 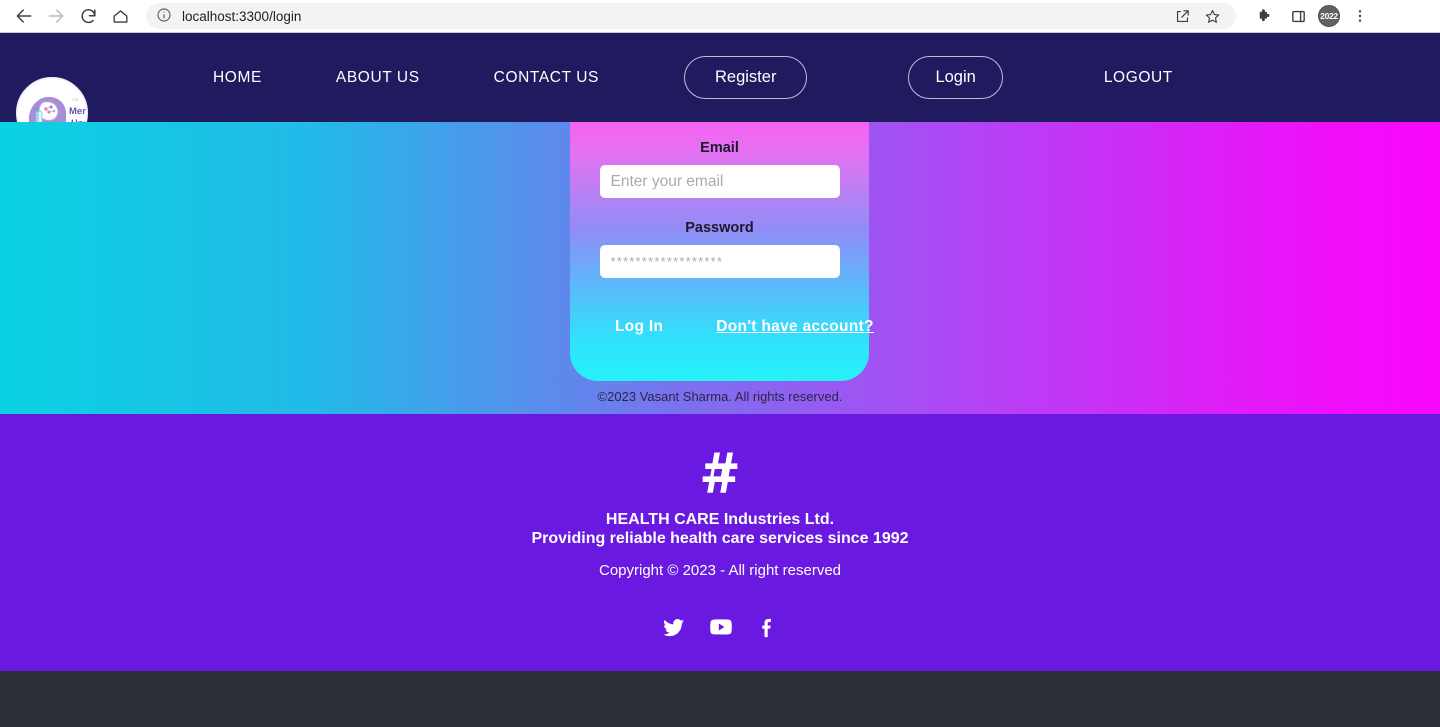 I want to click on nav-link-about-us: ABOUT US, so click(x=378, y=78).